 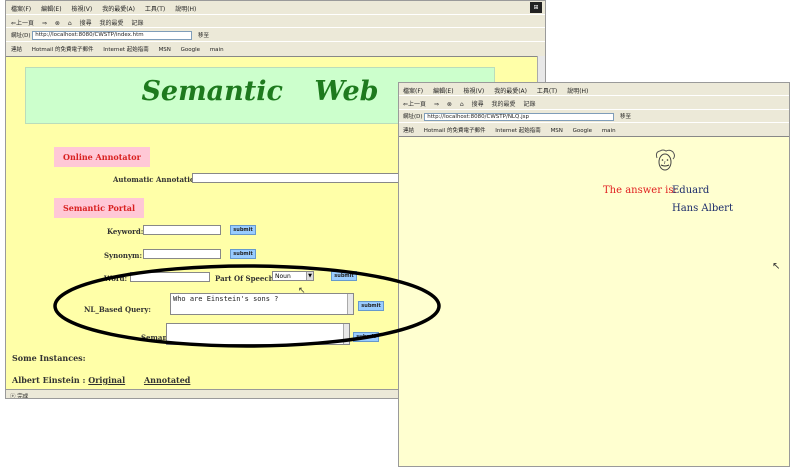 What do you see at coordinates (226, 299) in the screenshot?
I see `nl-query-text: Who are Einstein's sons ?` at bounding box center [226, 299].